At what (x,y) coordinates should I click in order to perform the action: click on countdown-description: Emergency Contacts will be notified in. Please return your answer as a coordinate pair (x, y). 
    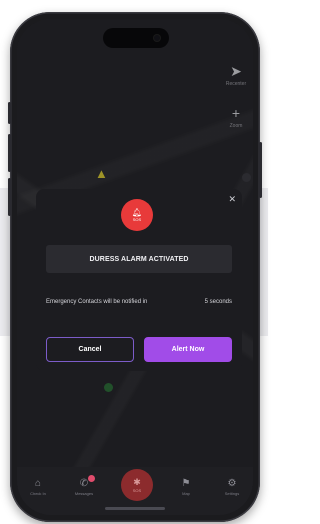
    Looking at the image, I should click on (97, 302).